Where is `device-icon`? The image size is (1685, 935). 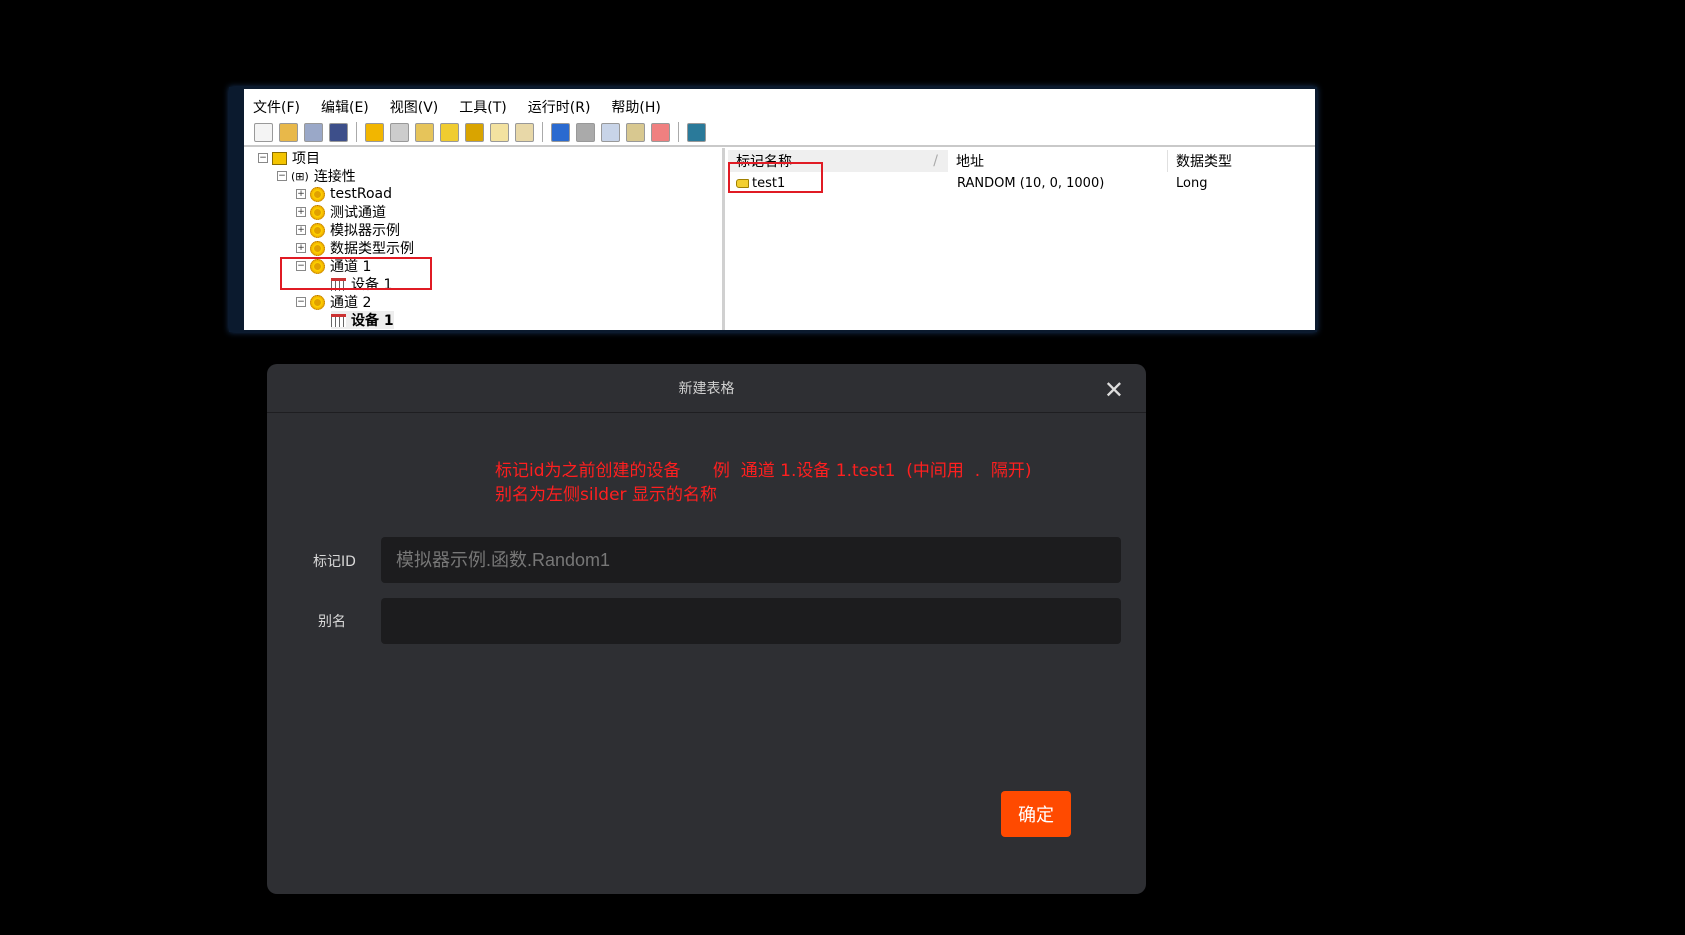 device-icon is located at coordinates (338, 320).